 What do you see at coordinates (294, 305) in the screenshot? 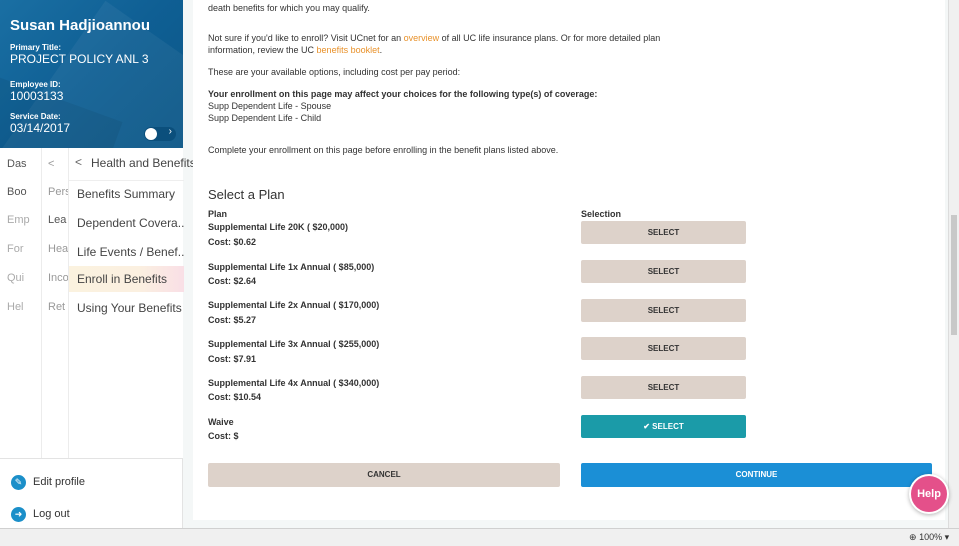
I see `plan-name: Supplemental Life 2x Annual ( $170,000)` at bounding box center [294, 305].